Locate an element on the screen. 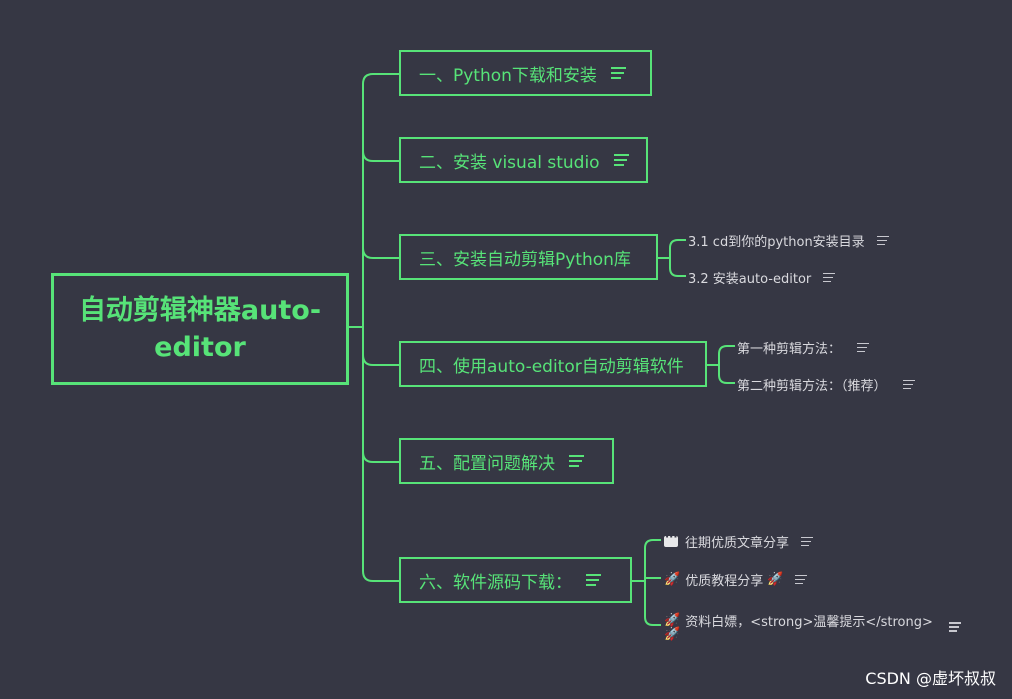  branch-label: 五、配置问题解决 is located at coordinates (487, 463).